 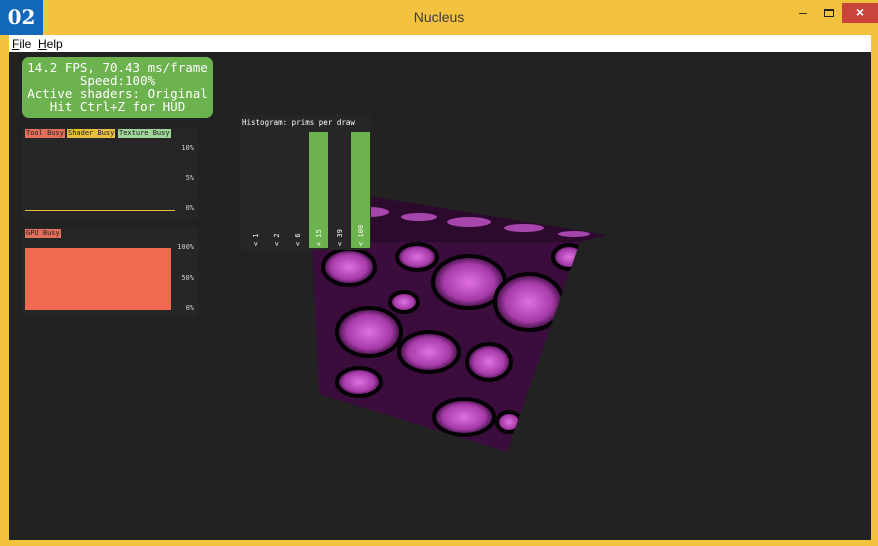 What do you see at coordinates (277, 239) in the screenshot?
I see `histogram-category-label: < 2` at bounding box center [277, 239].